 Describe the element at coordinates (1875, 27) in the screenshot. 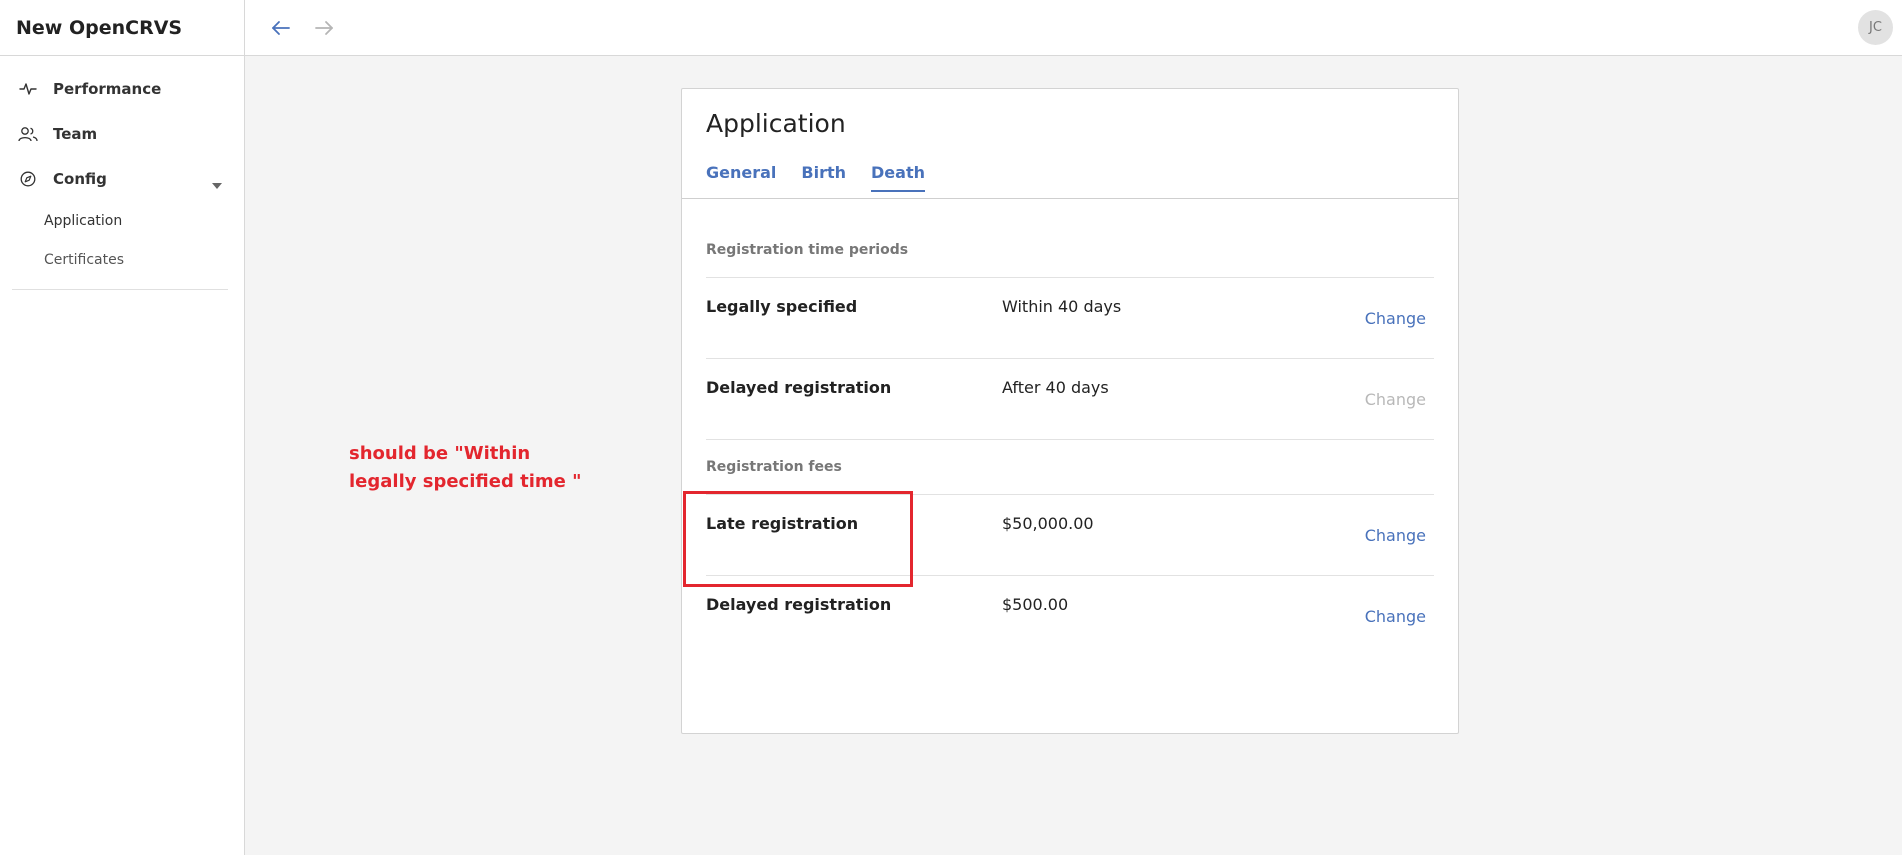

I see `avatar: JC` at that location.